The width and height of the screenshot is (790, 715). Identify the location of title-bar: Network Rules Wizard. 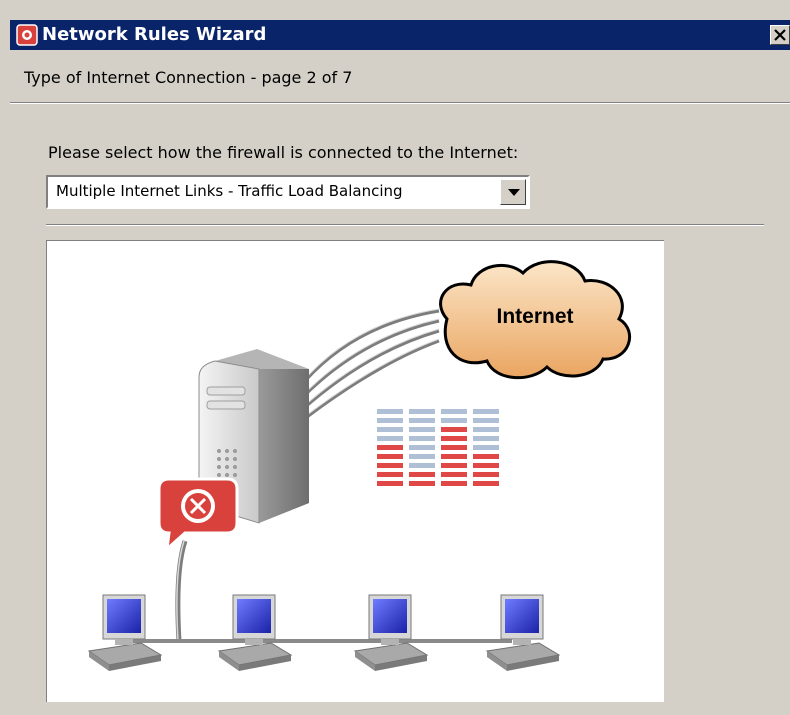
(400, 35).